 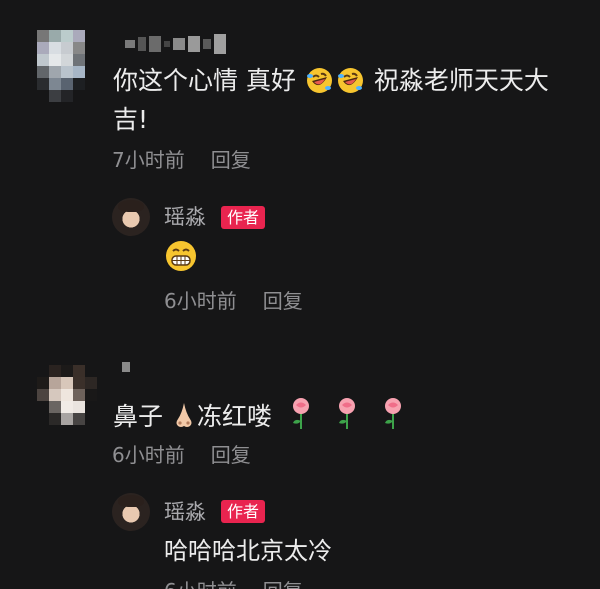 What do you see at coordinates (126, 367) in the screenshot?
I see `username-blurred` at bounding box center [126, 367].